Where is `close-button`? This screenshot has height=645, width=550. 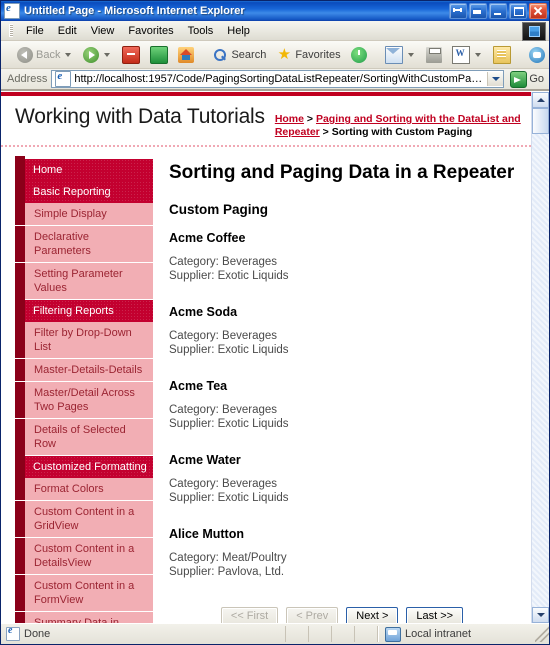 close-button is located at coordinates (538, 11).